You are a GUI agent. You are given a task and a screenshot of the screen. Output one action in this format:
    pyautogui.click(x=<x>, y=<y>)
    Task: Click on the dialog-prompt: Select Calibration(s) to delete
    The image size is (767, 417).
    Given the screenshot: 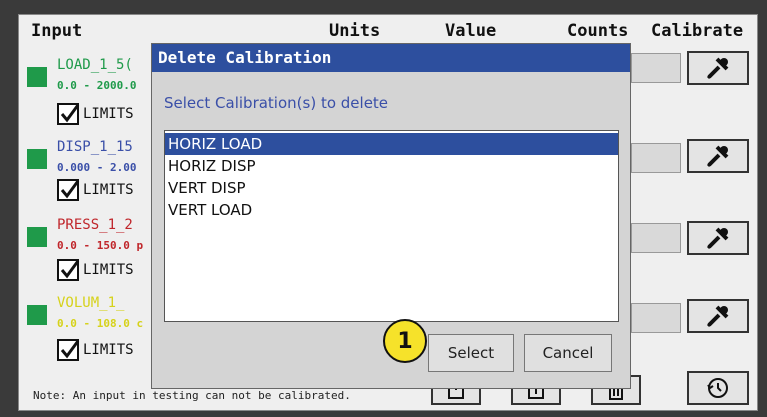 What is the action you would take?
    pyautogui.click(x=276, y=103)
    